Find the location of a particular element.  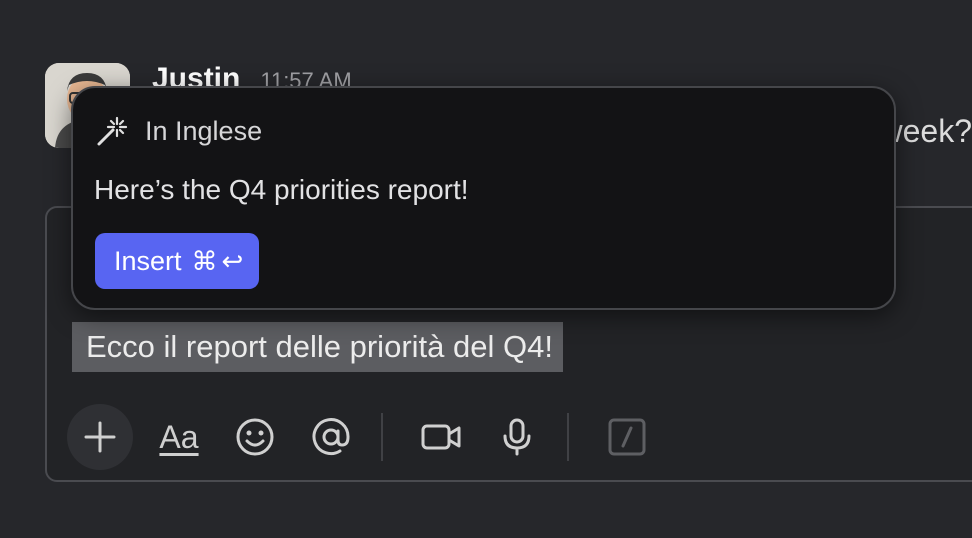

video-icon is located at coordinates (441, 437).